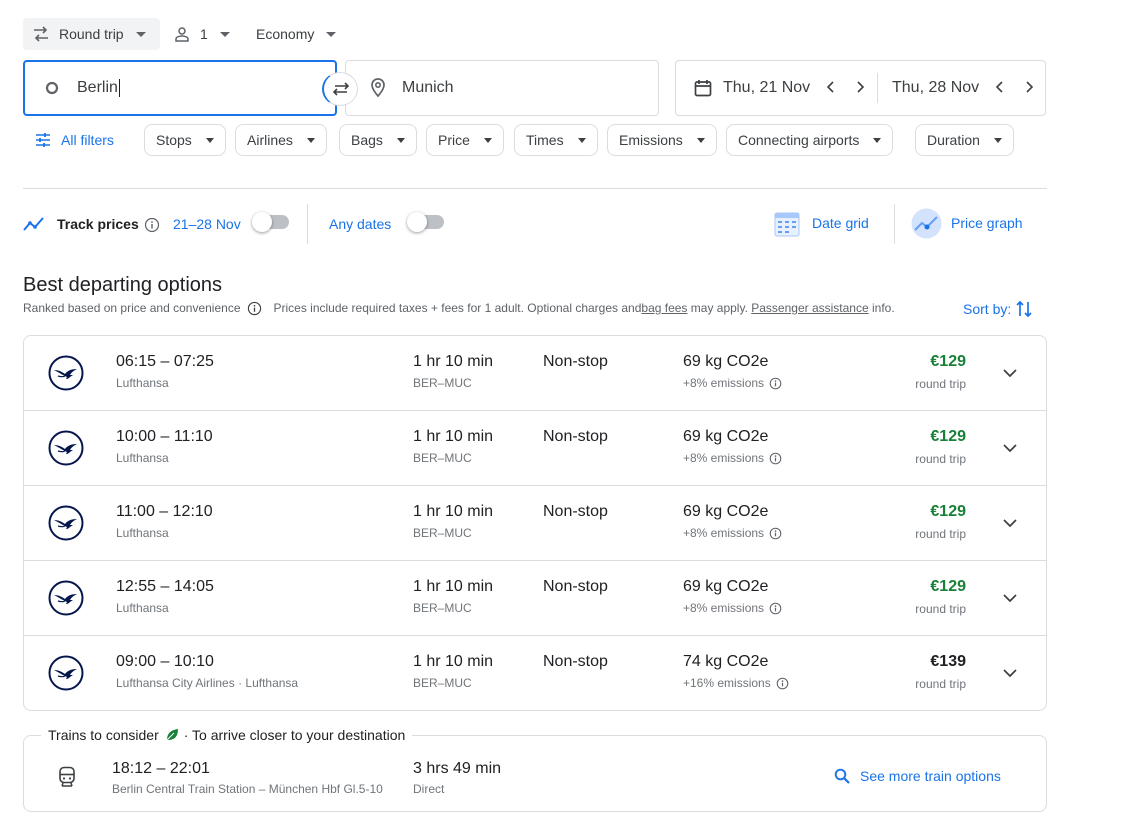 The width and height of the screenshot is (1130, 817). Describe the element at coordinates (180, 88) in the screenshot. I see `origin-input: Berlin` at that location.